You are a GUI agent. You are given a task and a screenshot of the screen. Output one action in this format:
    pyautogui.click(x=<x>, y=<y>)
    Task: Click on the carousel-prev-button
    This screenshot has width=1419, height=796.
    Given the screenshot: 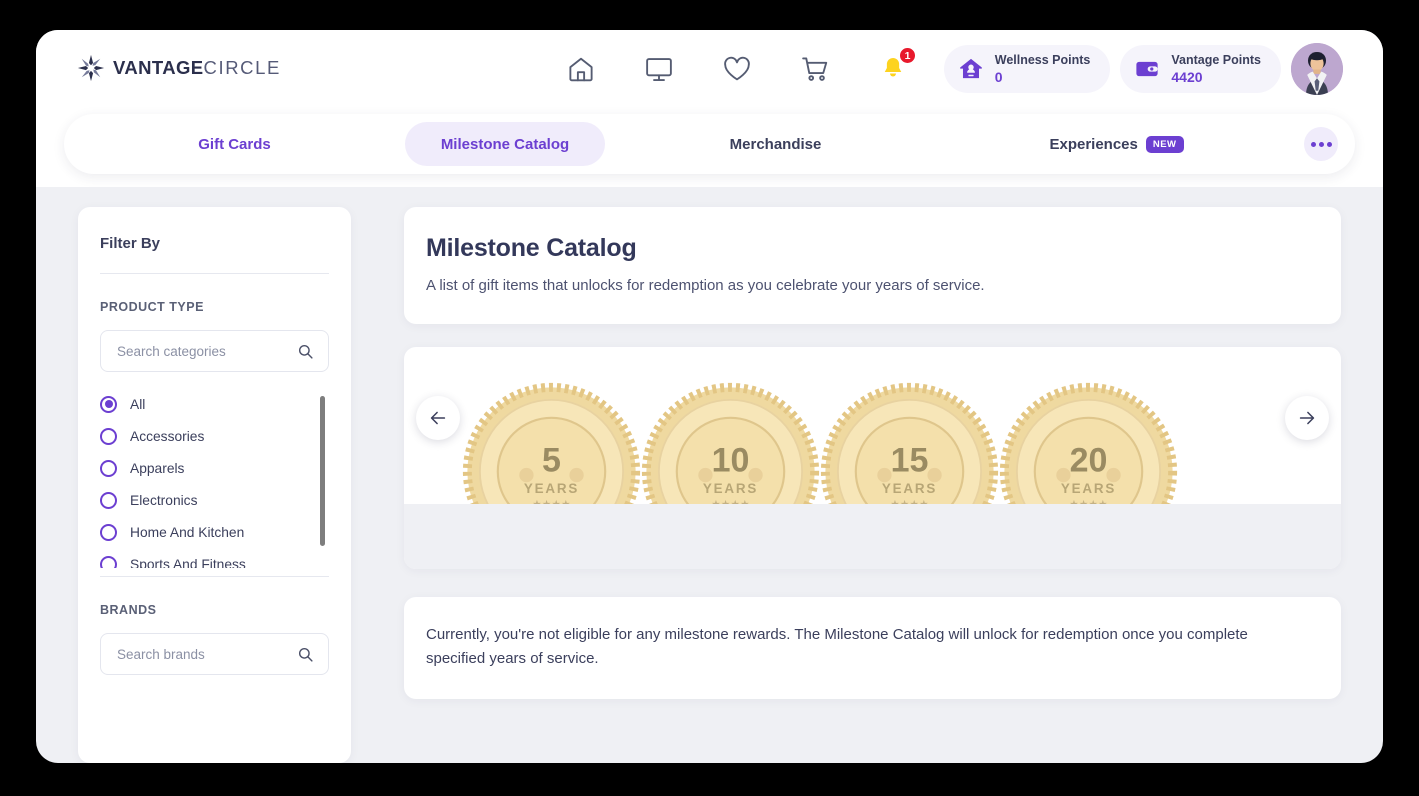 What is the action you would take?
    pyautogui.click(x=438, y=418)
    